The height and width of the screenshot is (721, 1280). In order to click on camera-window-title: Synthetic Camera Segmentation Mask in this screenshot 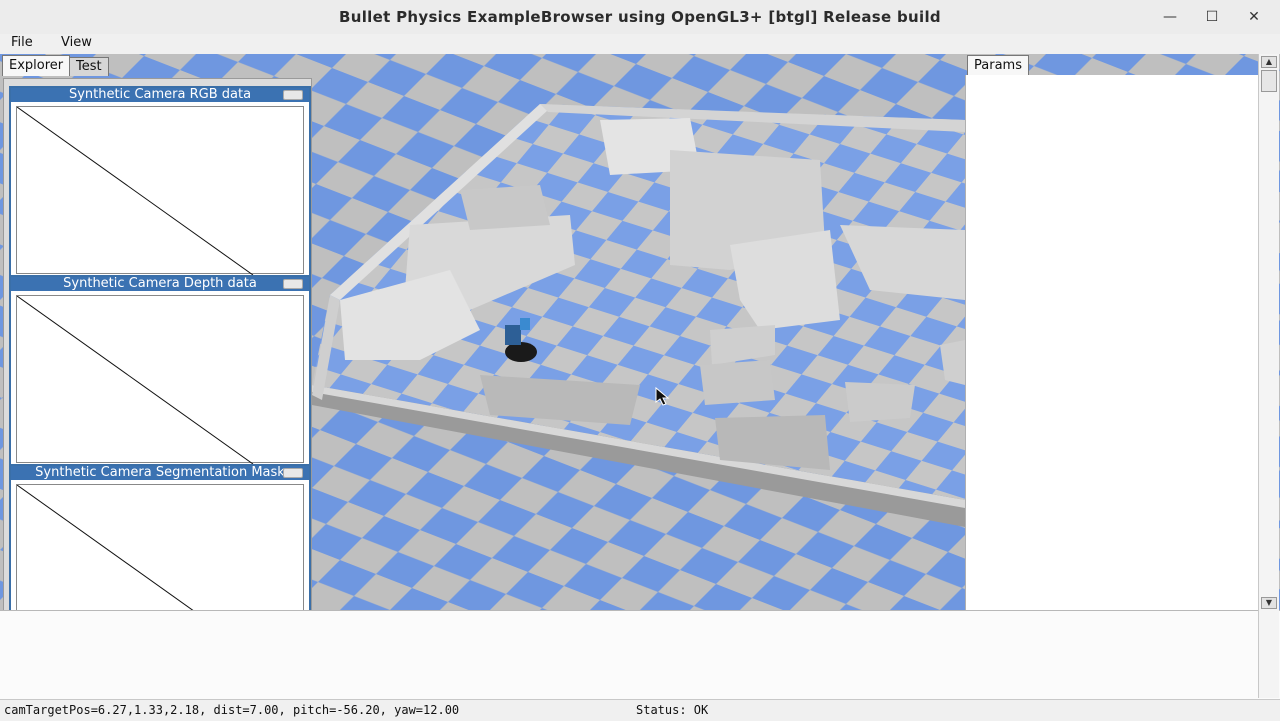, I will do `click(160, 473)`.